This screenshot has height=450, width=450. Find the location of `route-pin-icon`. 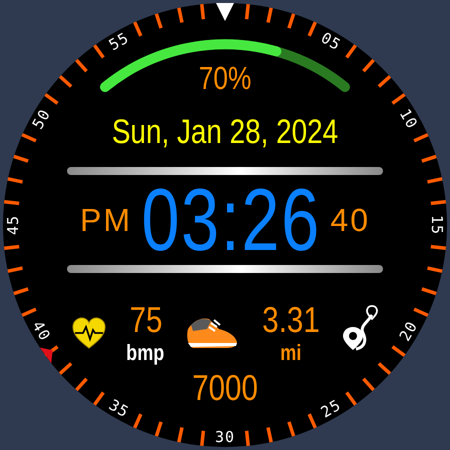

route-pin-icon is located at coordinates (360, 328).